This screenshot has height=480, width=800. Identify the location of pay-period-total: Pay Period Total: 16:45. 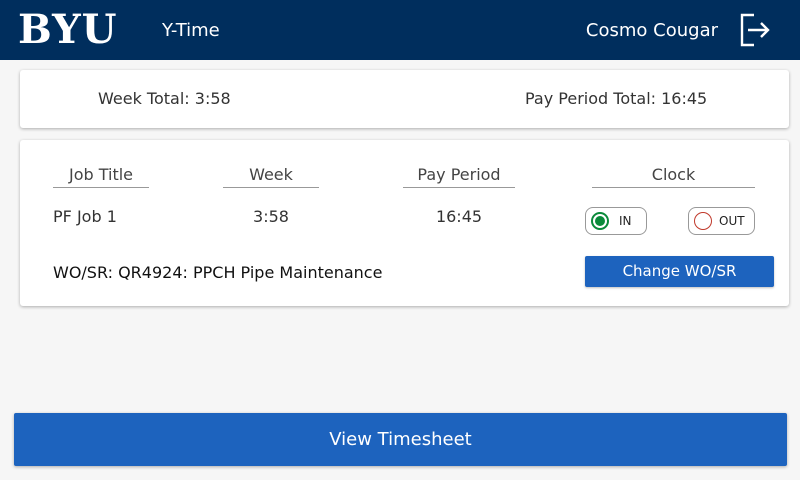
(616, 98).